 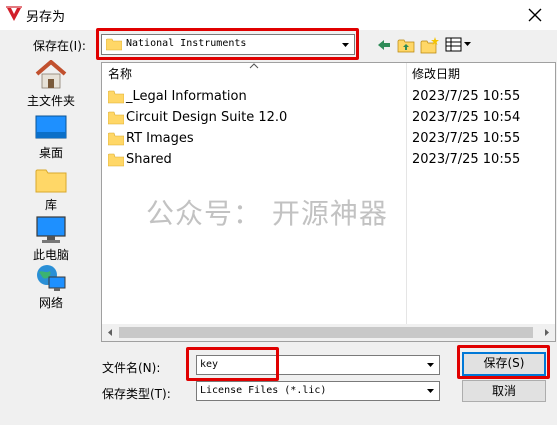 What do you see at coordinates (267, 213) in the screenshot?
I see `watermark-text: 公众号： 开源神器` at bounding box center [267, 213].